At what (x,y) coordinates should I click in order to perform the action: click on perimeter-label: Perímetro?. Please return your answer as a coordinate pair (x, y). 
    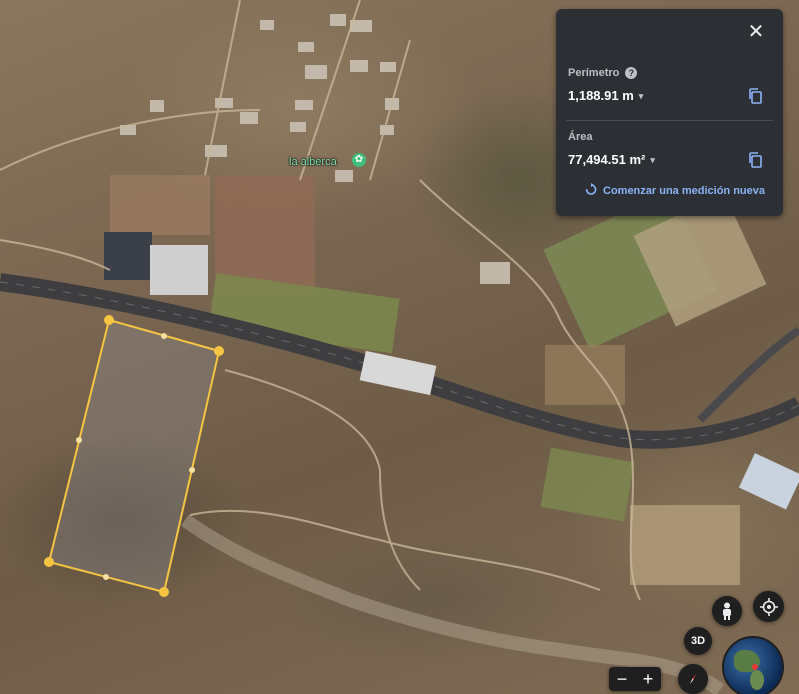
    Looking at the image, I should click on (603, 73).